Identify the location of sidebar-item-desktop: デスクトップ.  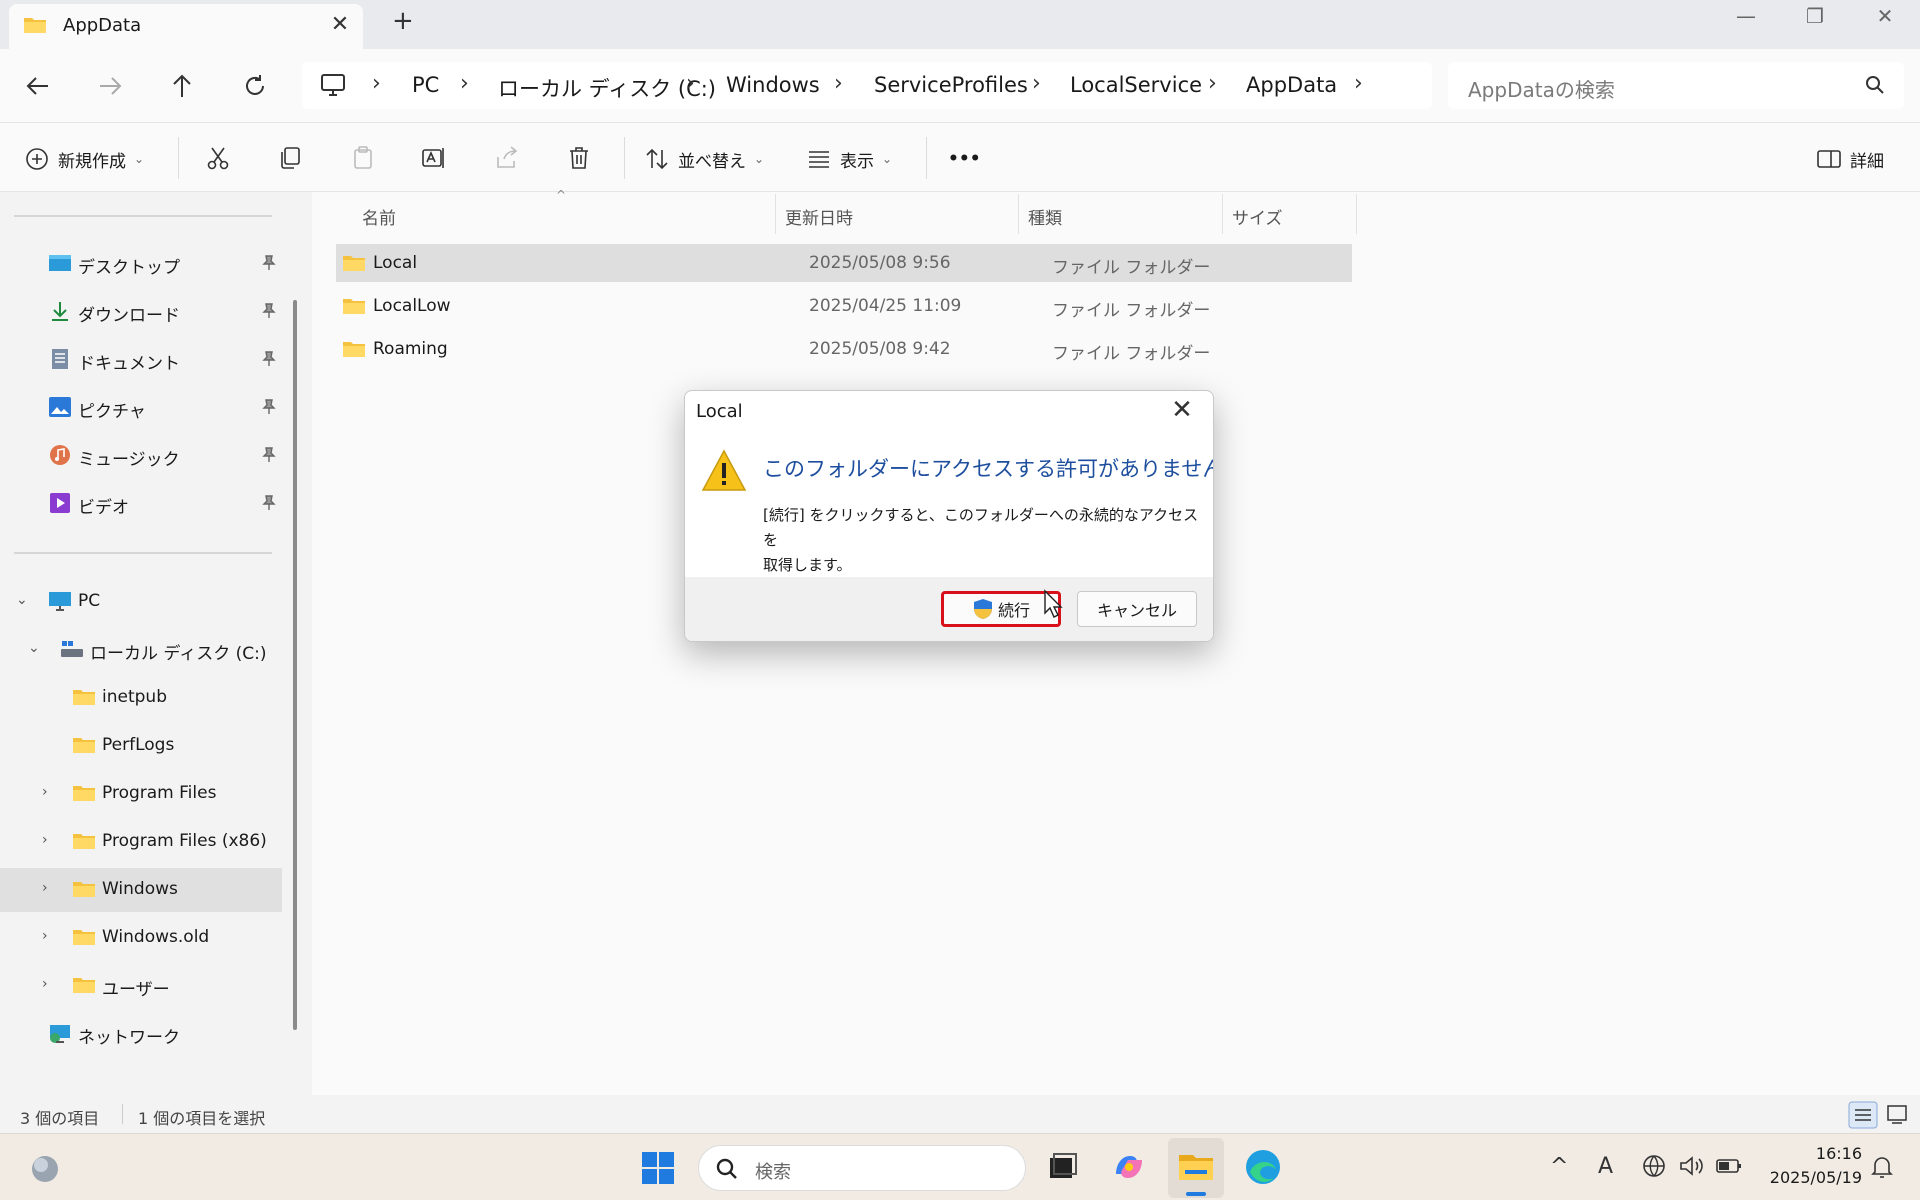
(141, 264).